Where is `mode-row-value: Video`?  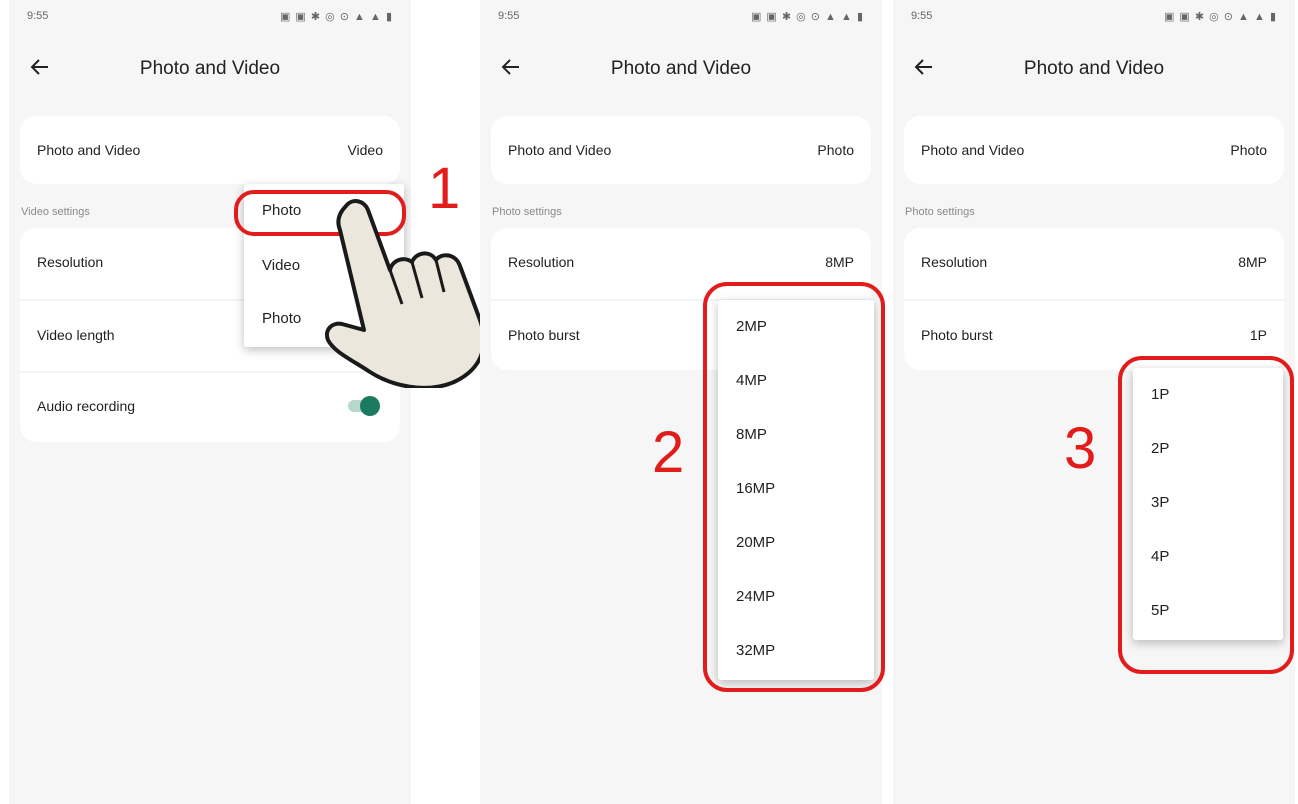
mode-row-value: Video is located at coordinates (365, 150).